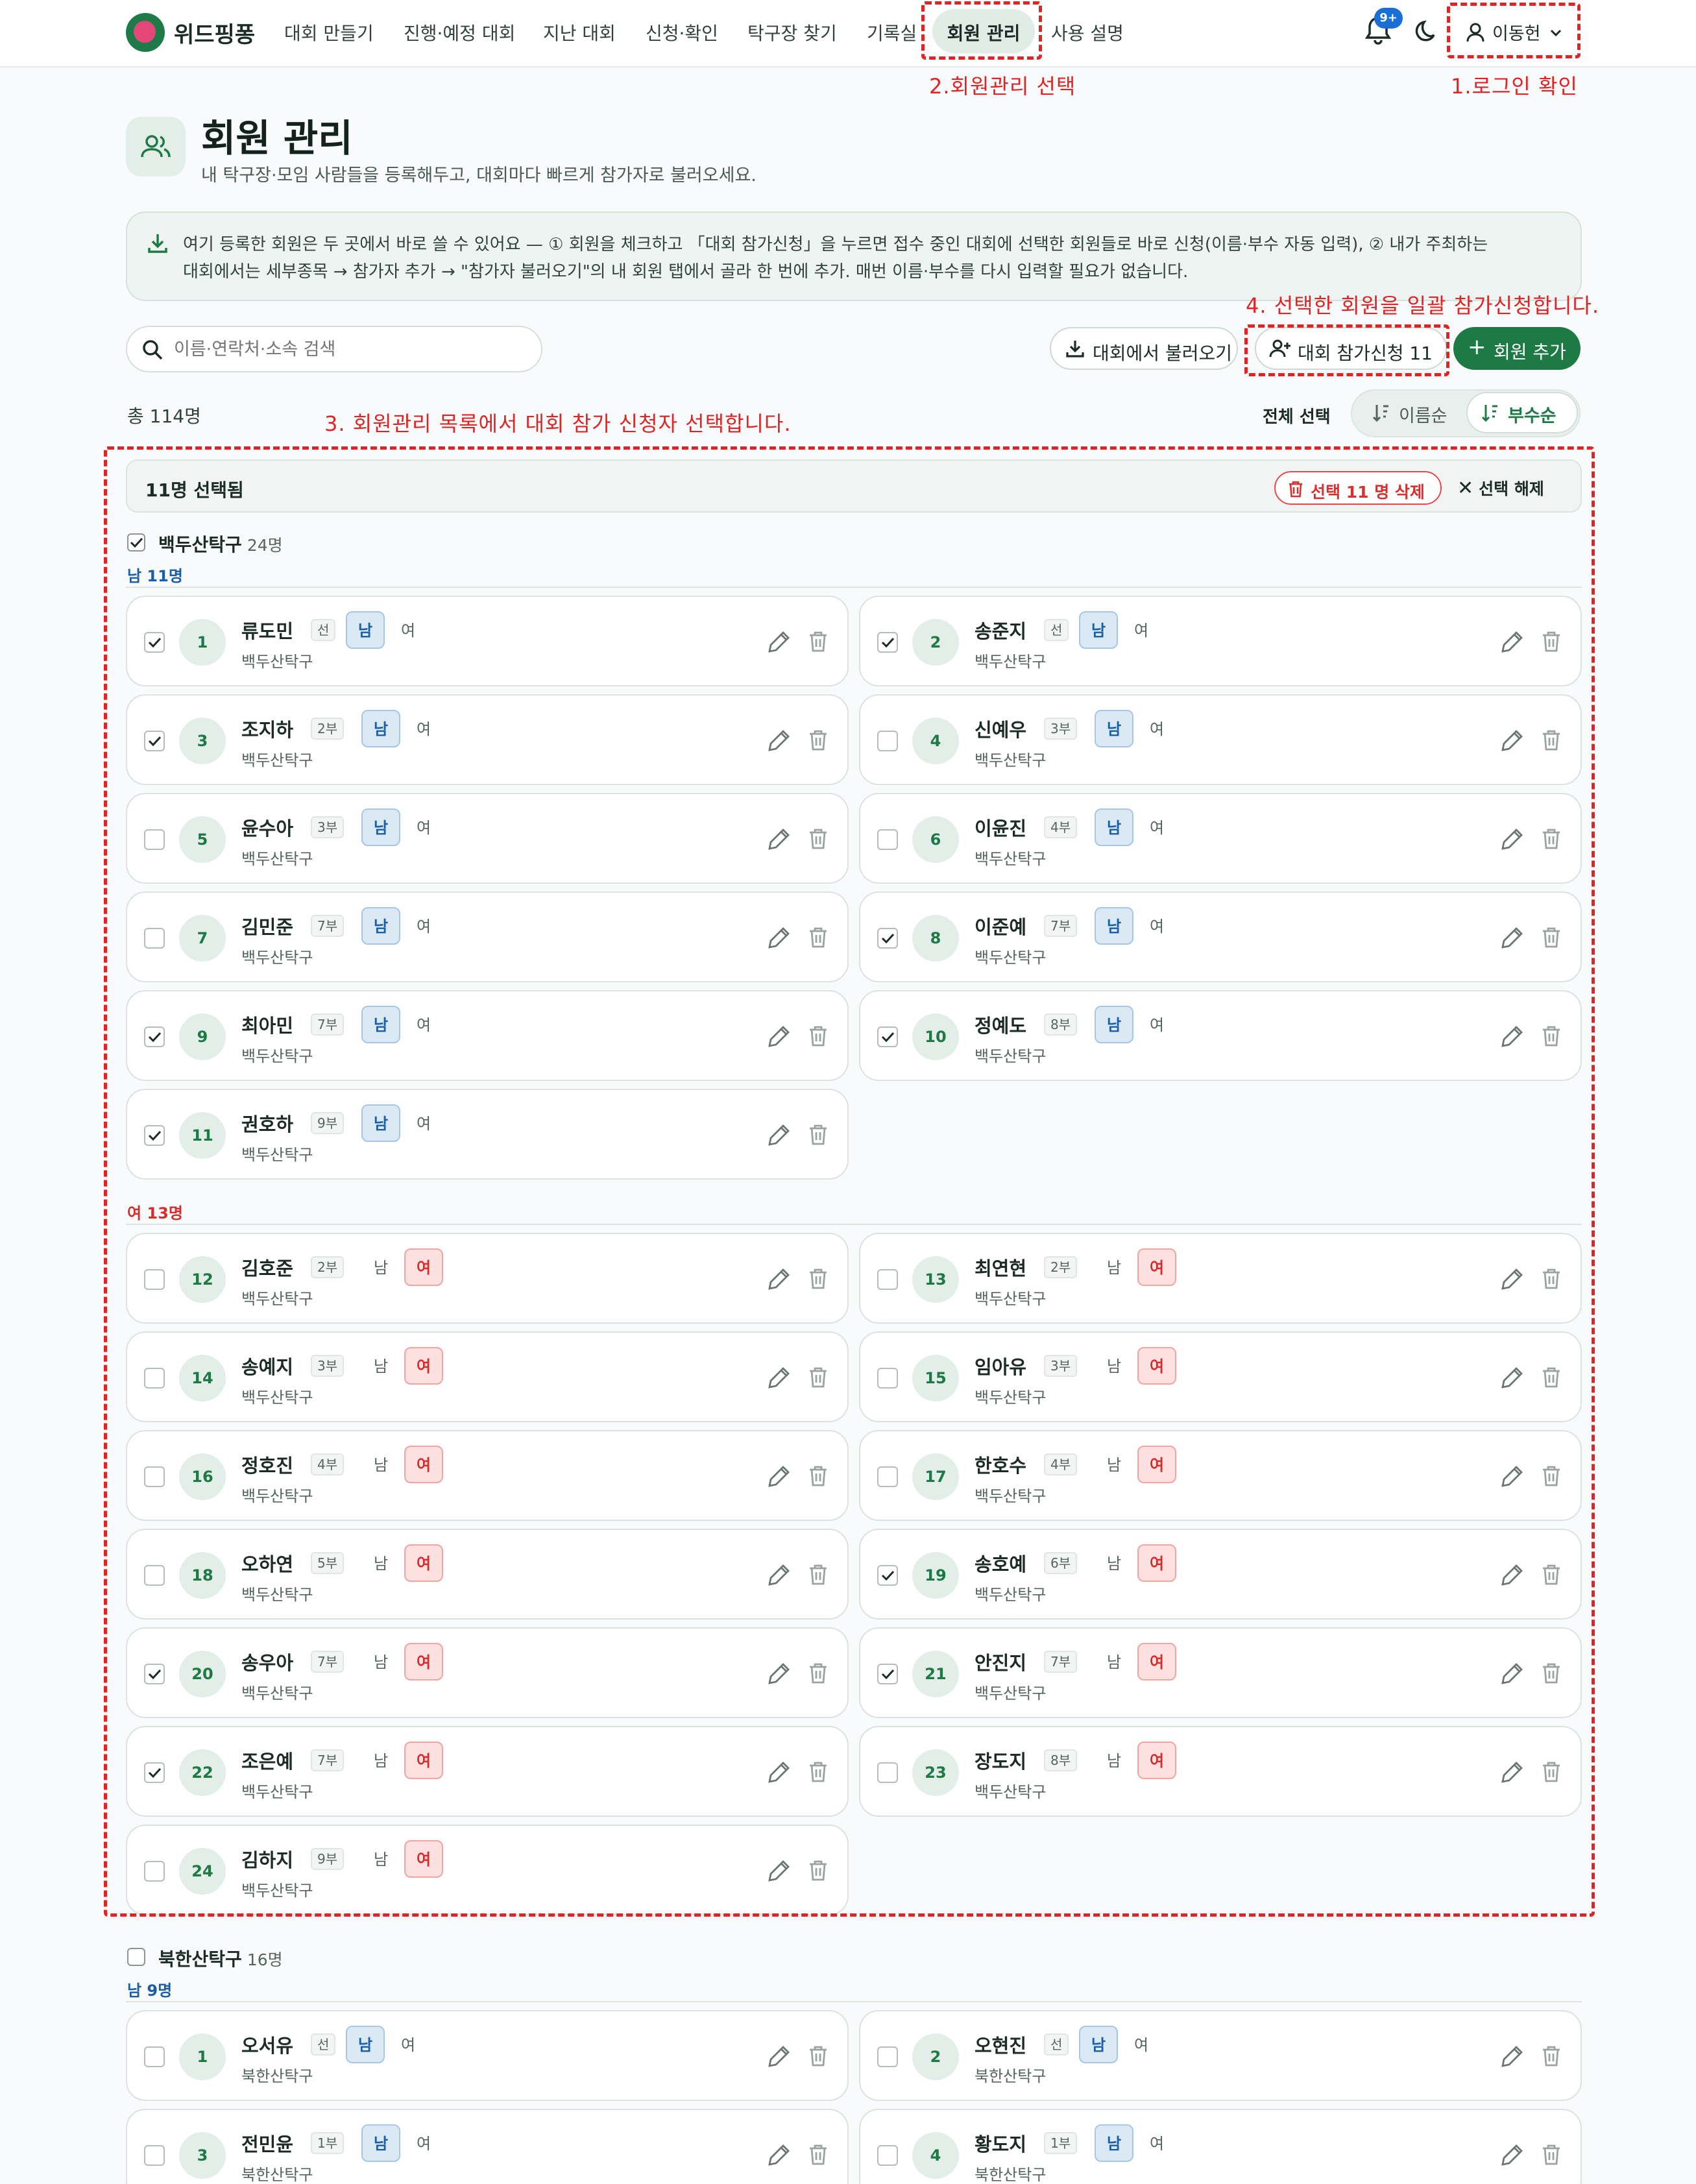 The height and width of the screenshot is (2184, 1696). I want to click on member-card: 3 전민윤 1부 남 여 북한산탁구, so click(487, 2146).